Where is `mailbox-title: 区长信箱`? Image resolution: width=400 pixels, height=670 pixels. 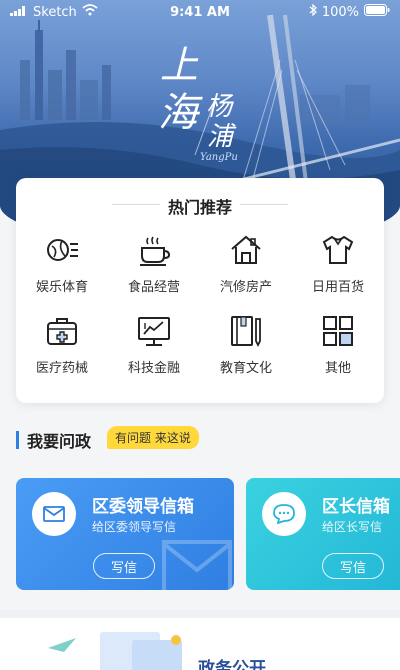 mailbox-title: 区长信箱 is located at coordinates (356, 507).